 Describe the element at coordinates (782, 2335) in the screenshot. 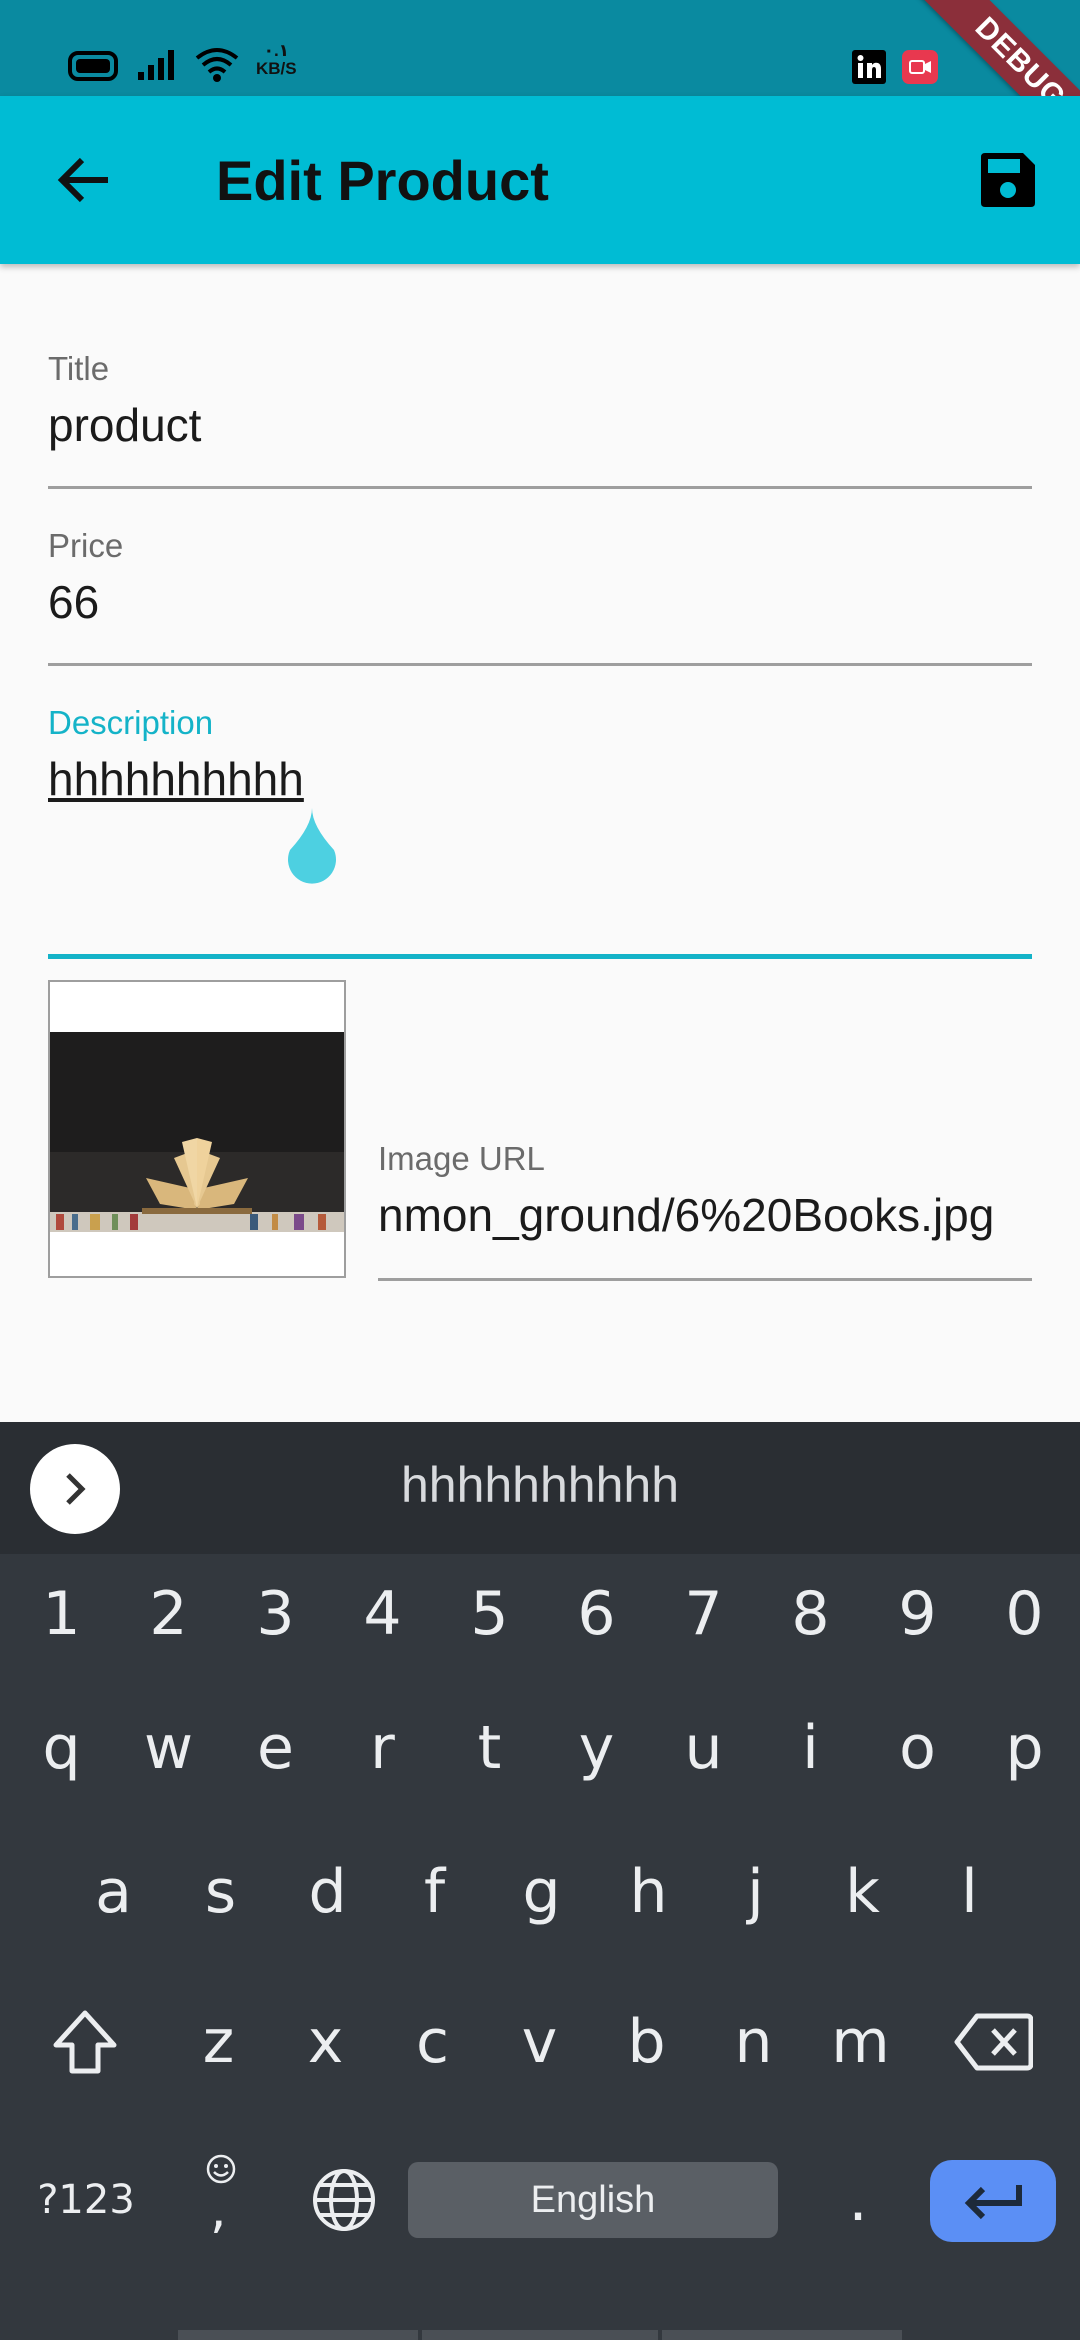

I see `nav-hint-right` at that location.